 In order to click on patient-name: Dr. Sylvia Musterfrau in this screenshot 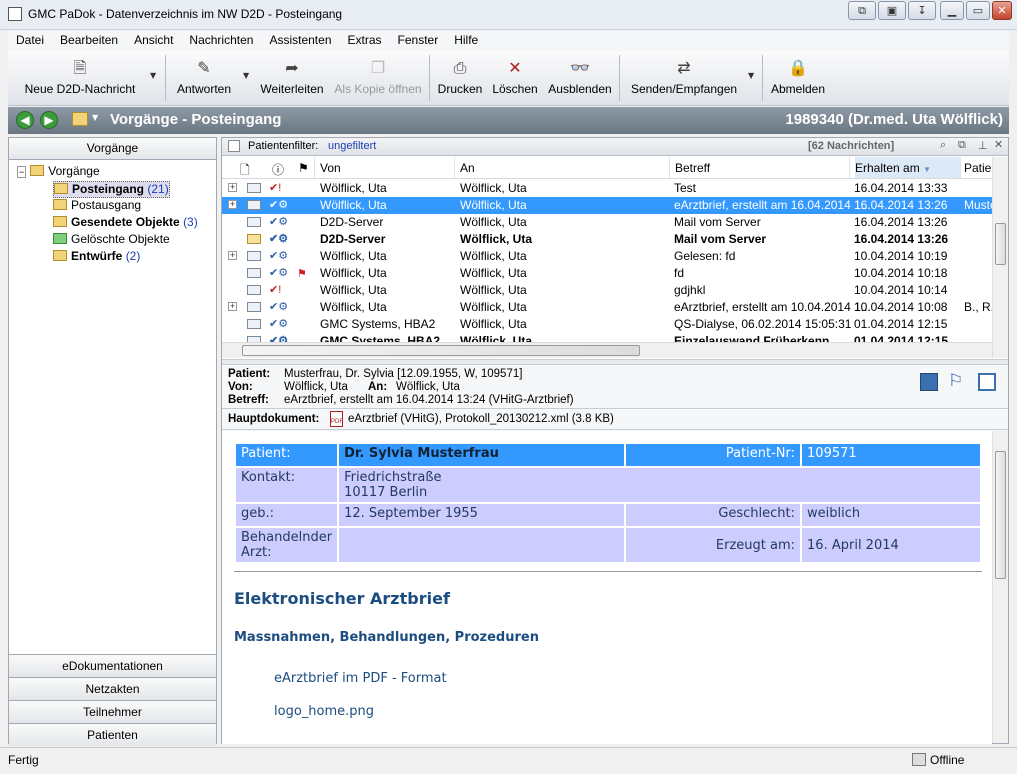, I will do `click(481, 455)`.